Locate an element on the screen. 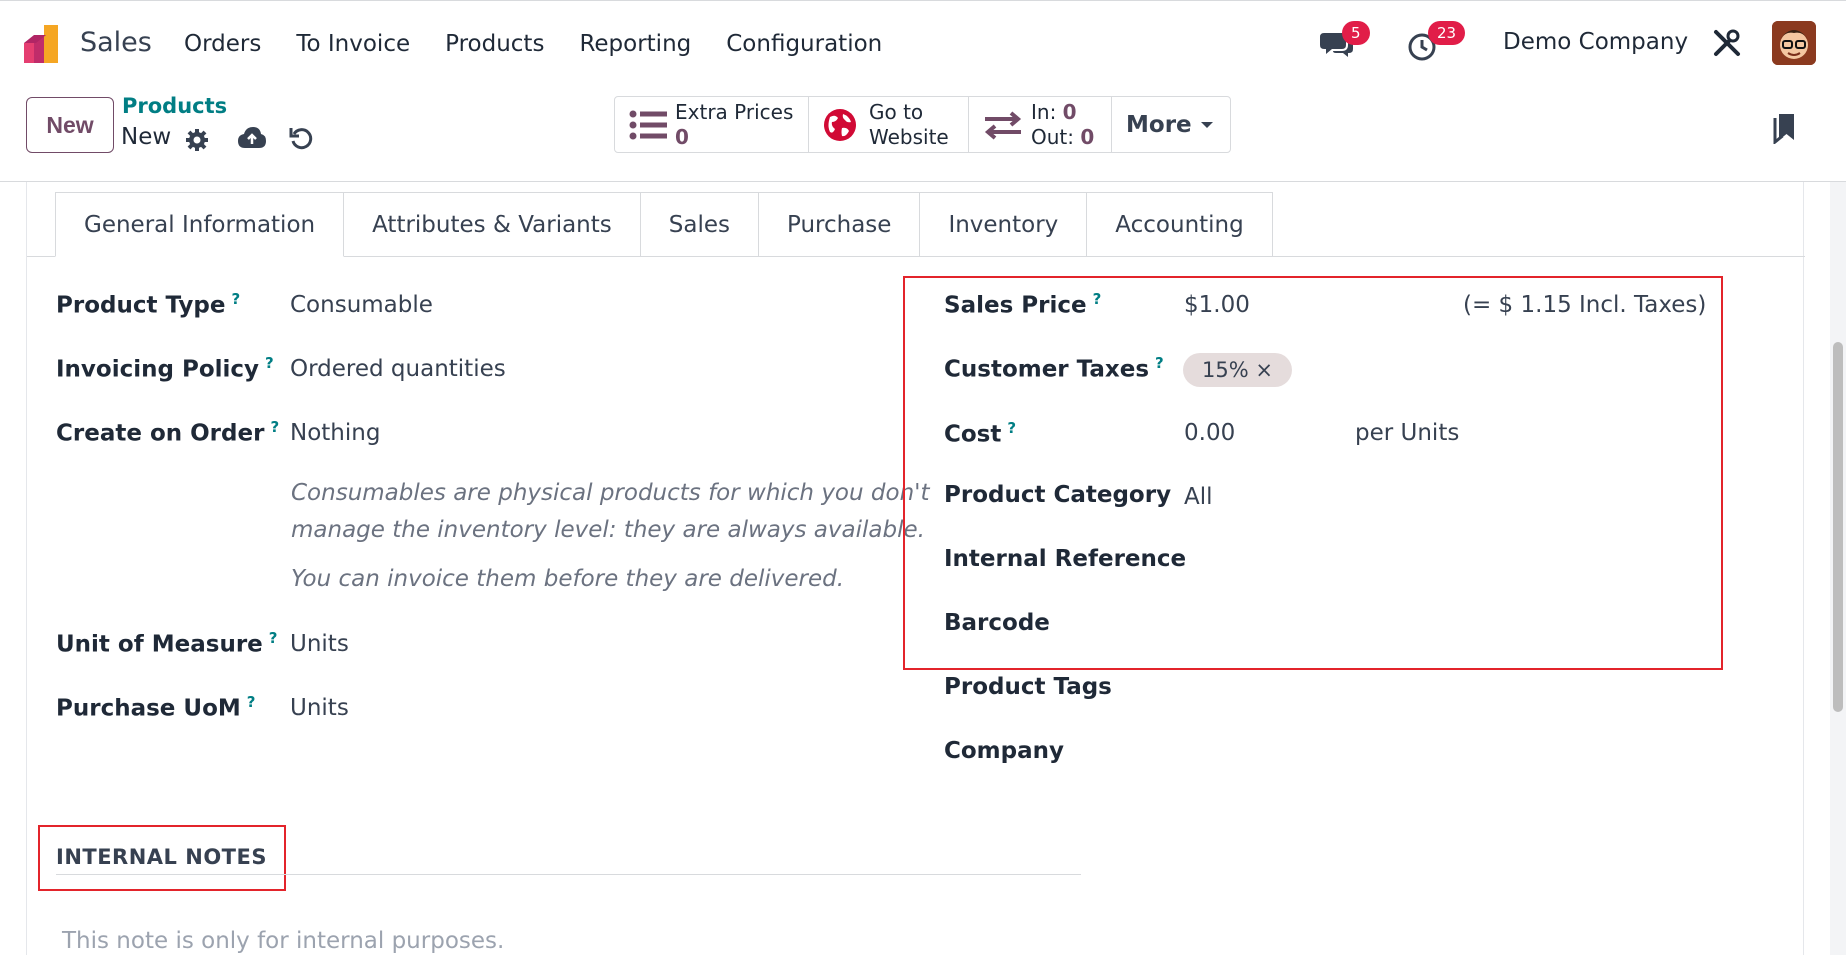 The width and height of the screenshot is (1846, 955). menu-configuration: Configuration is located at coordinates (804, 44).